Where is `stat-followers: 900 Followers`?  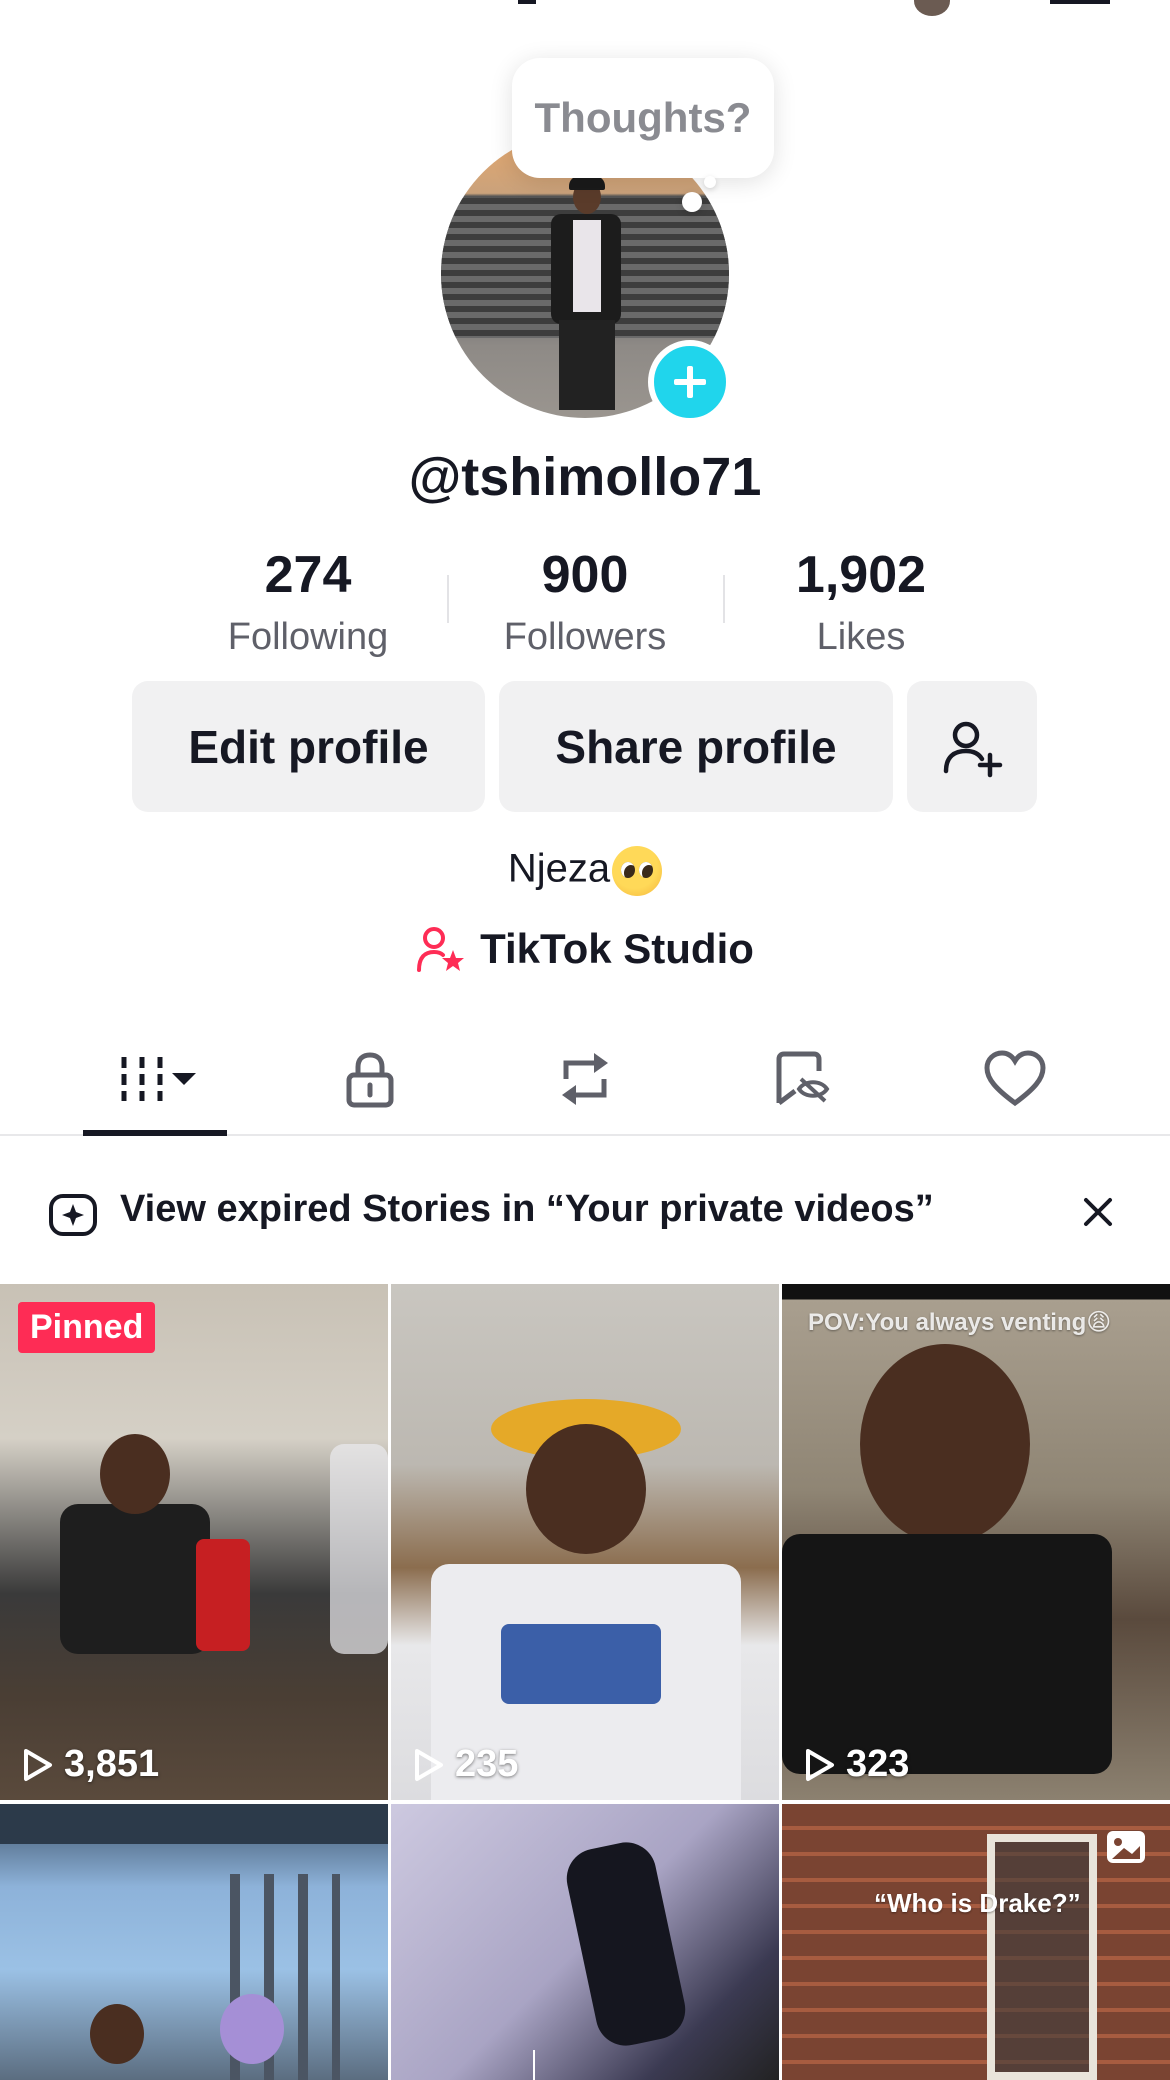 stat-followers: 900 Followers is located at coordinates (585, 601).